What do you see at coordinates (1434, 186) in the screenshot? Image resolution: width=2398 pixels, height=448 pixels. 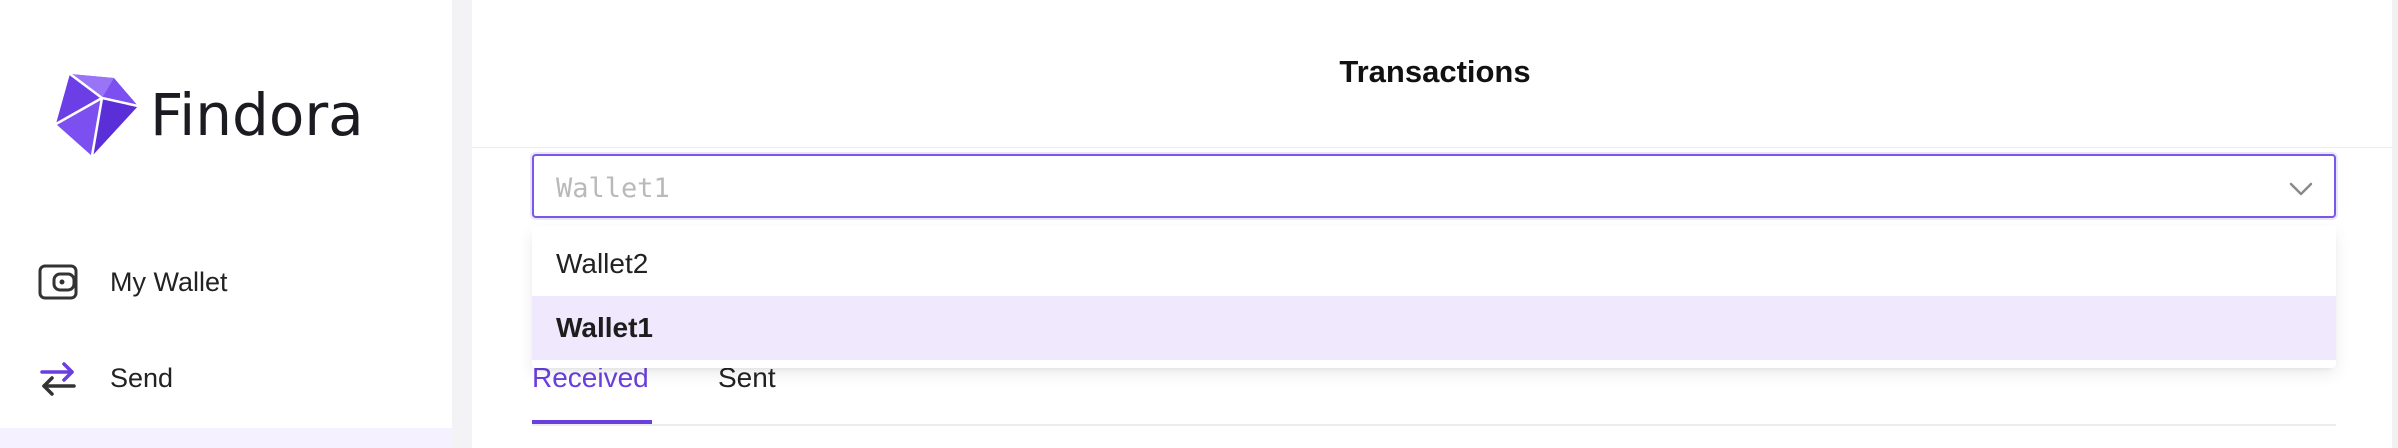 I see `wallet-select: Wallet1` at bounding box center [1434, 186].